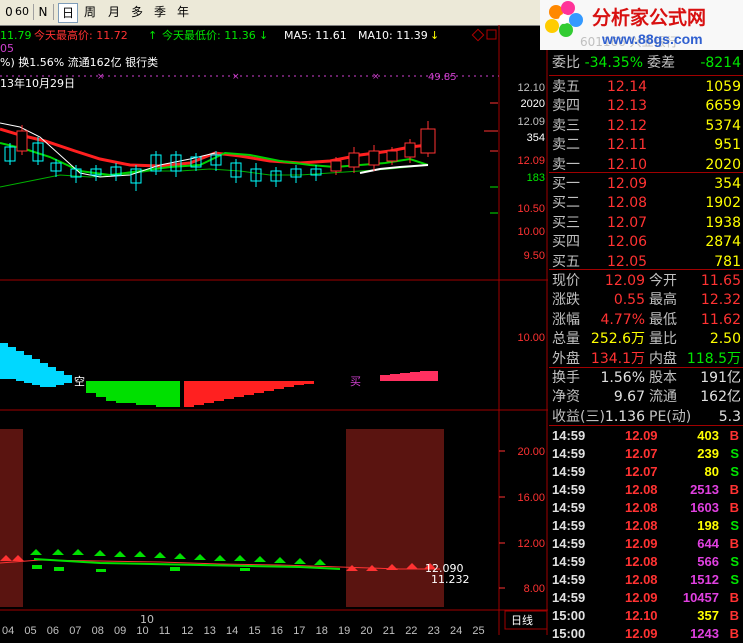  Describe the element at coordinates (533, 104) in the screenshot. I see `main-axis-label: 2020` at that location.